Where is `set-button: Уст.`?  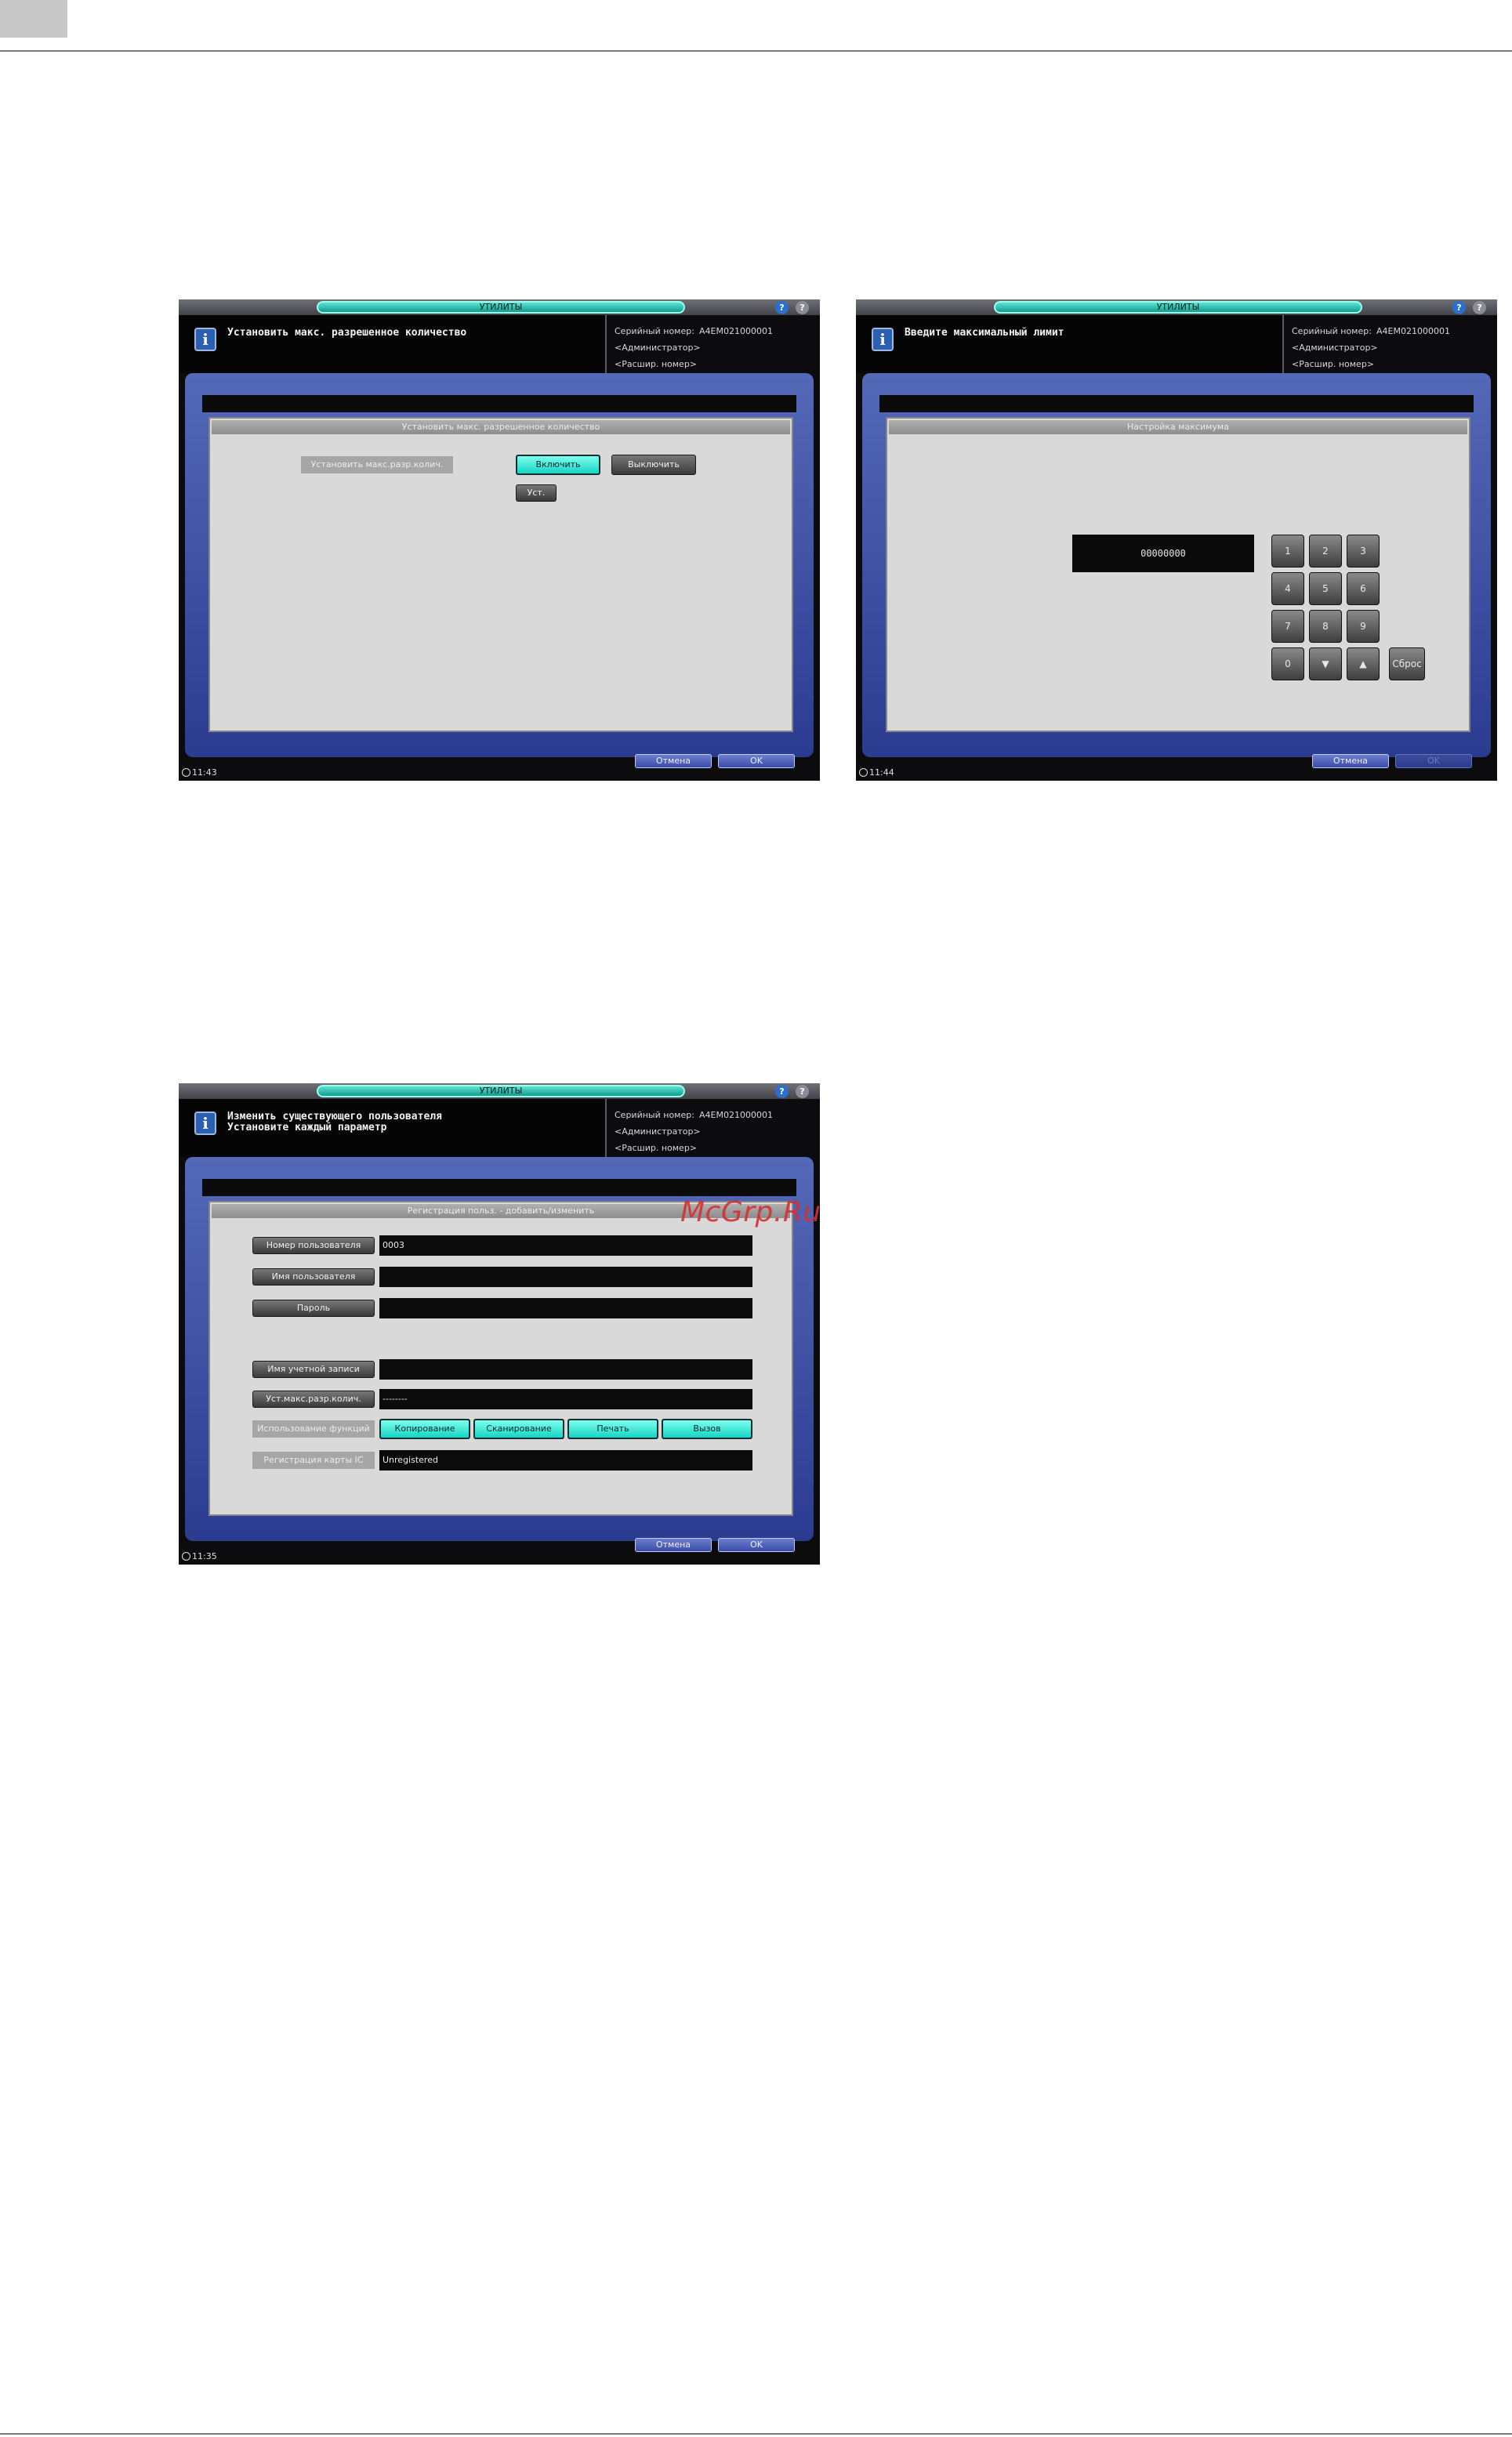 set-button: Уст. is located at coordinates (536, 493).